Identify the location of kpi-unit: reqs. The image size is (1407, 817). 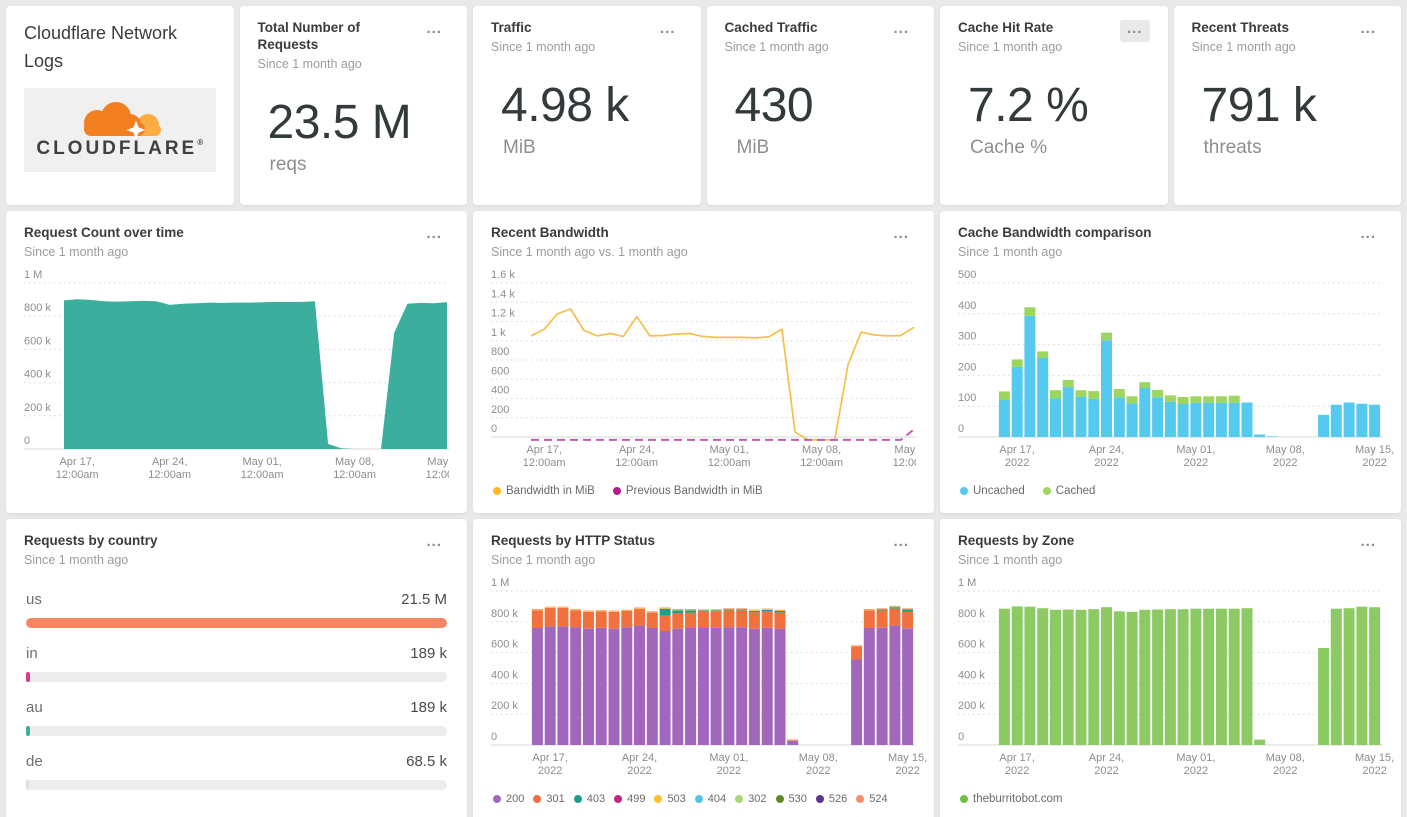
(288, 164).